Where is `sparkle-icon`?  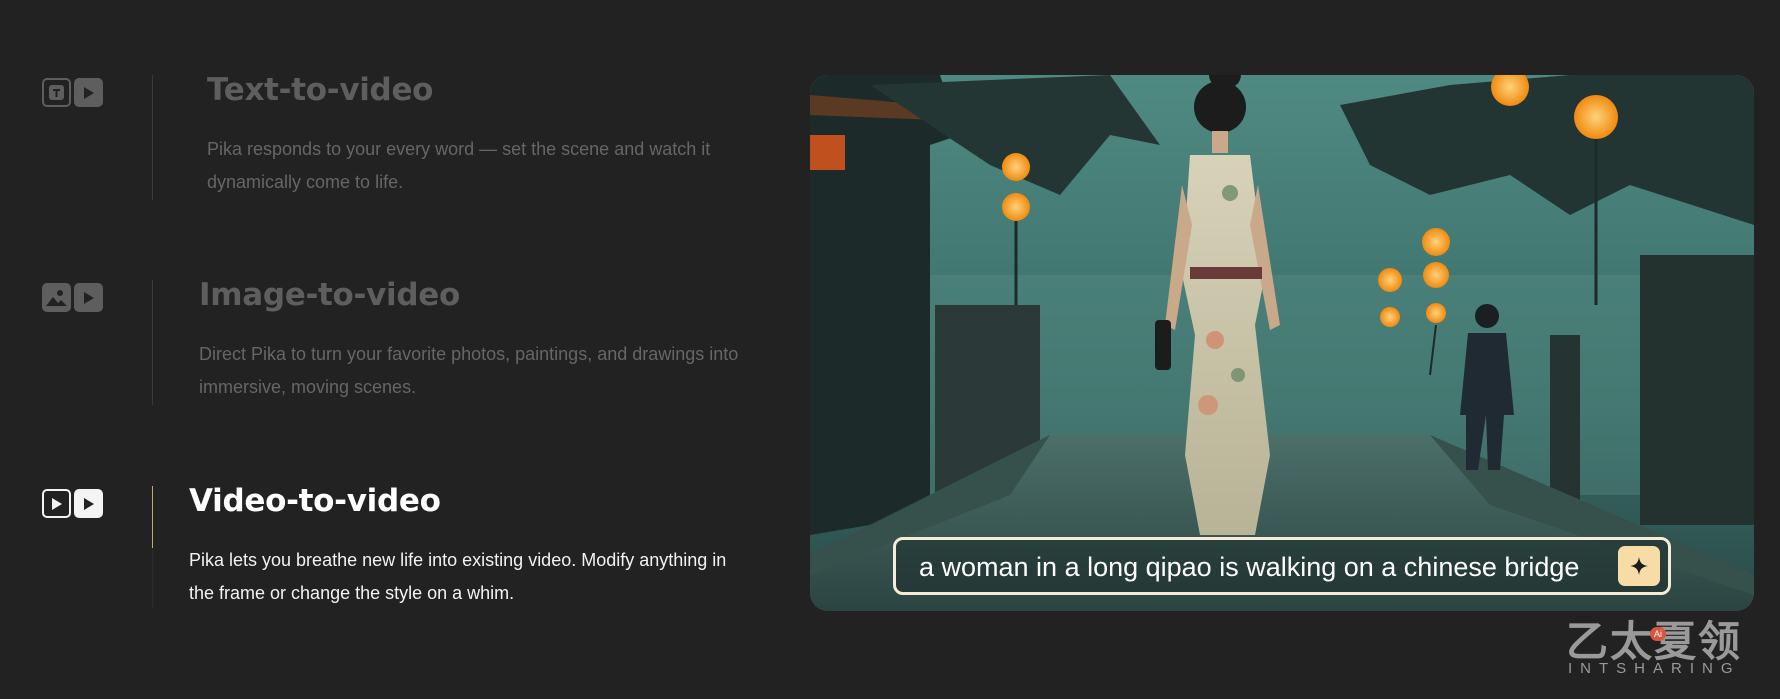
sparkle-icon is located at coordinates (1639, 566).